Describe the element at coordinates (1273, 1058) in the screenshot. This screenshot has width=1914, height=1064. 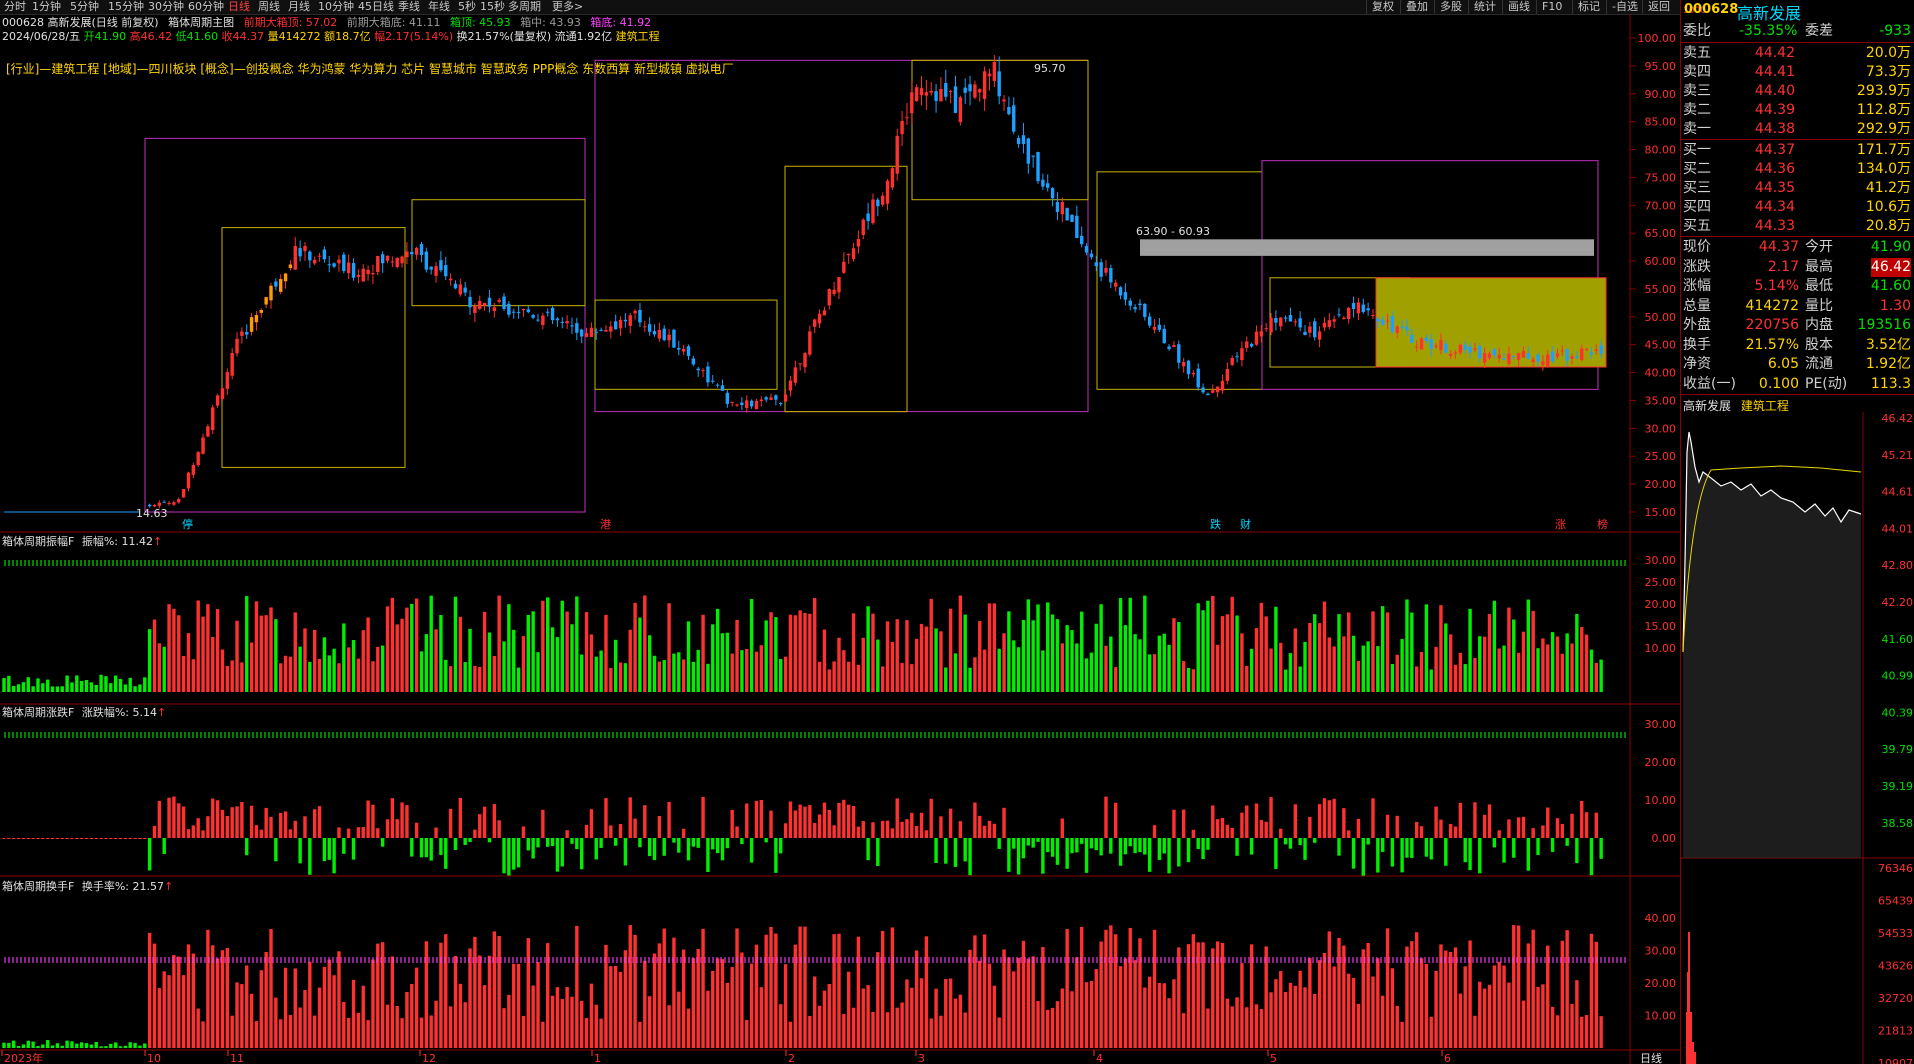
I see `x-axis-label-8: 5` at that location.